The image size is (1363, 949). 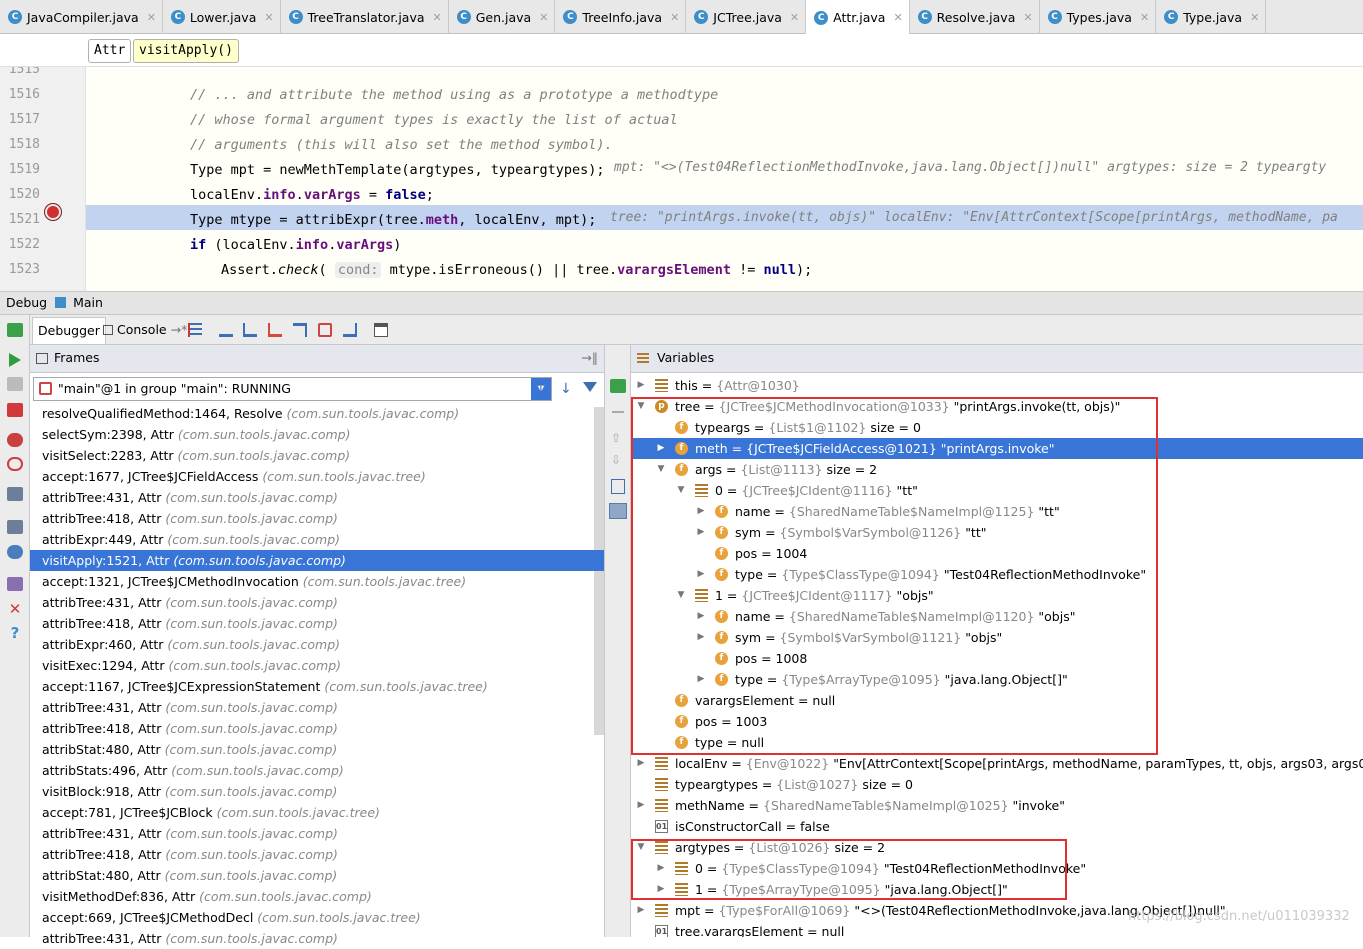 What do you see at coordinates (997, 826) in the screenshot?
I see `variable-row: 01 isConstructorCall = false` at bounding box center [997, 826].